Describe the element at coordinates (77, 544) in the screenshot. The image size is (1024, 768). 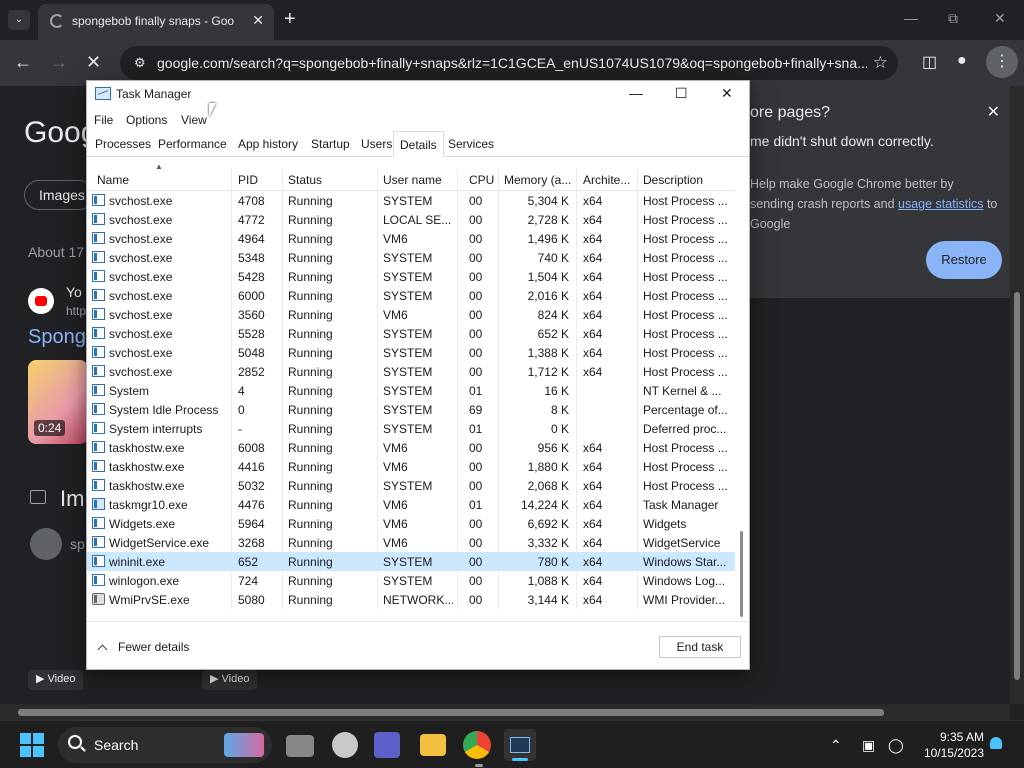
I see `suggestion-text: sp` at that location.